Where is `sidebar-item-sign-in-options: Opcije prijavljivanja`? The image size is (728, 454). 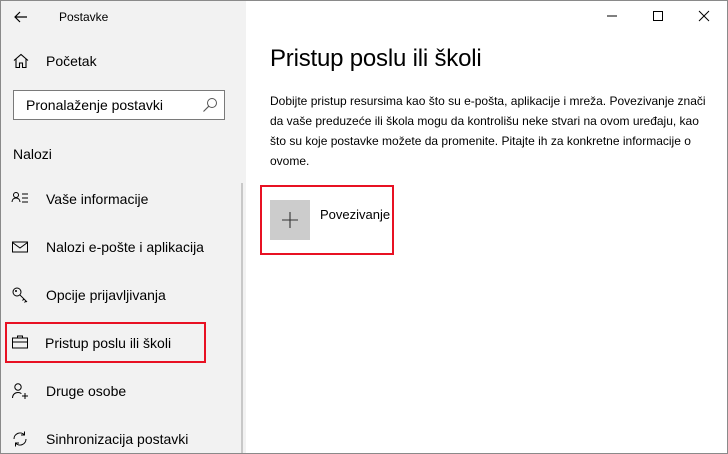 sidebar-item-sign-in-options: Opcije prijavljivanja is located at coordinates (123, 295).